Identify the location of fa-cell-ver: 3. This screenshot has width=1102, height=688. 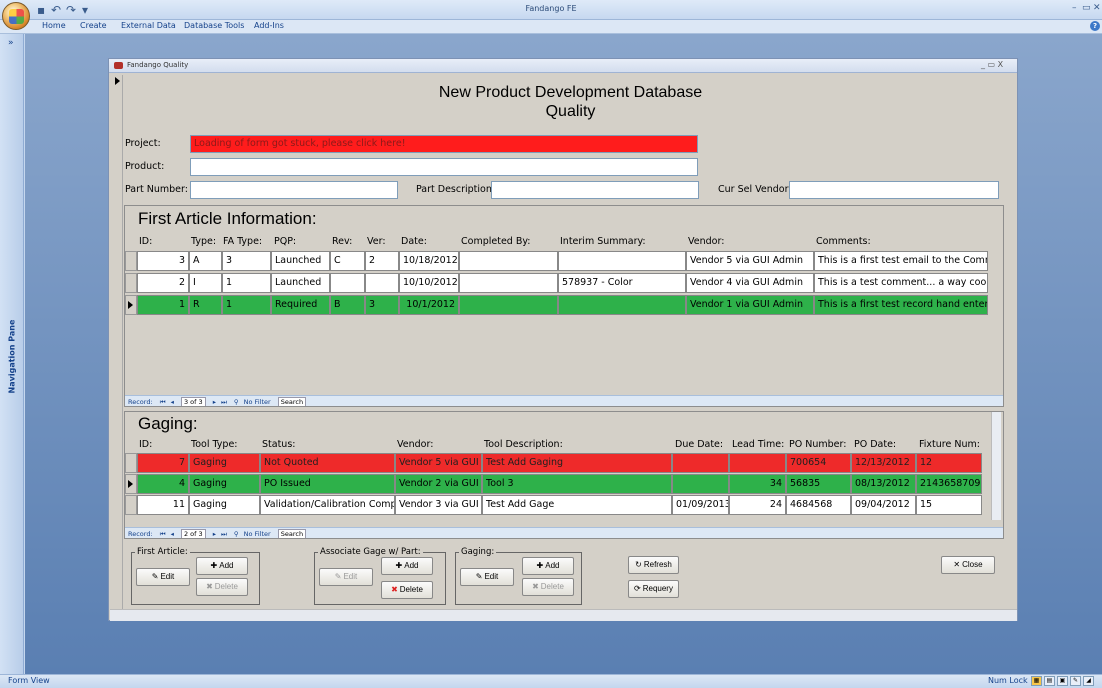
(382, 305).